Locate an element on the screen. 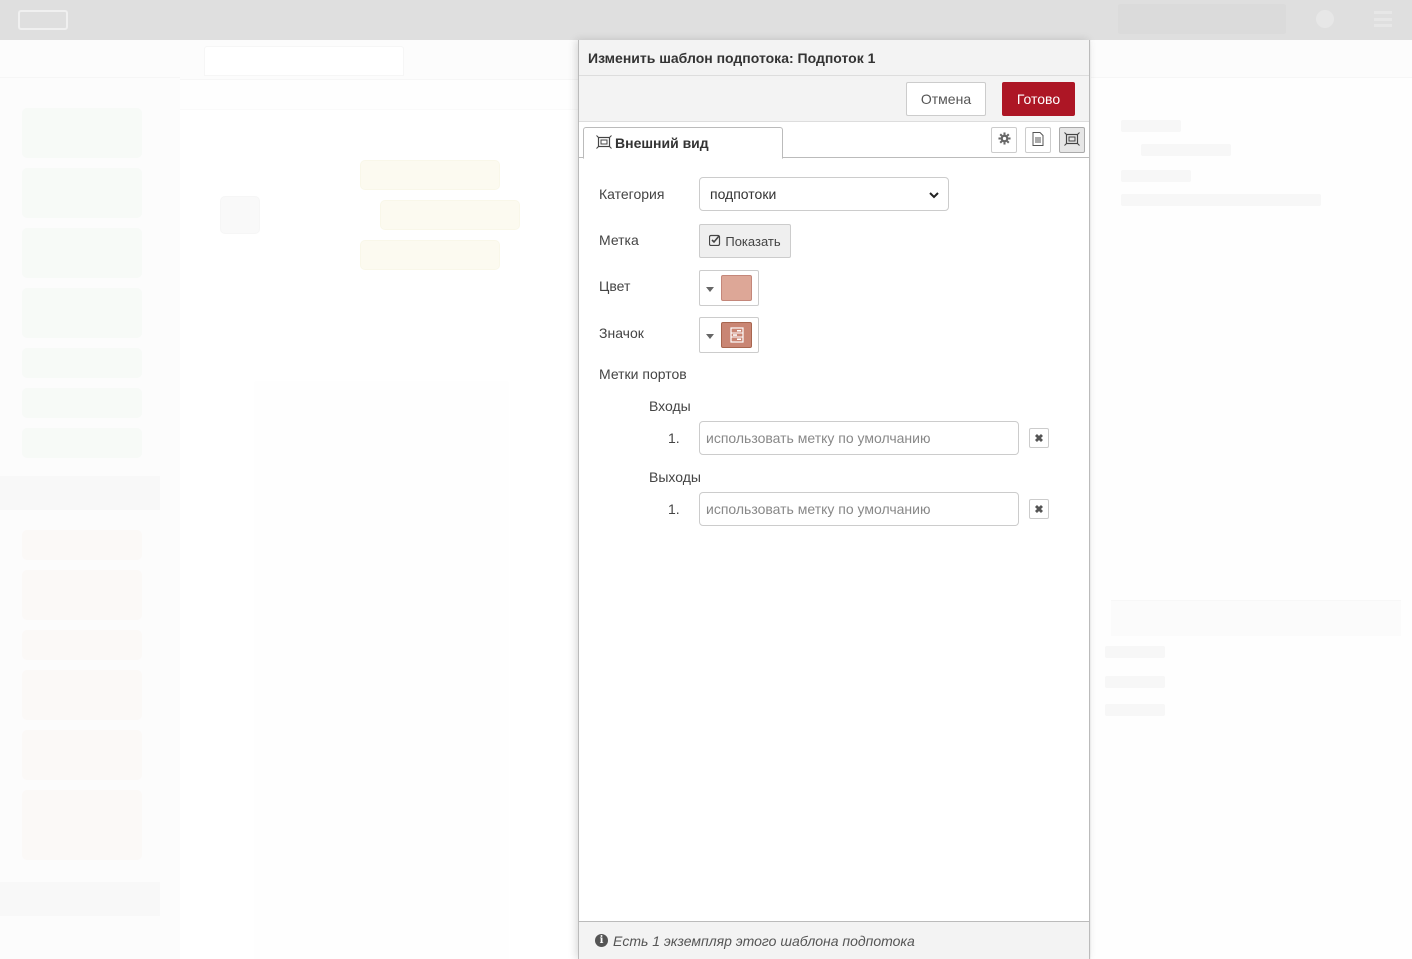 Image resolution: width=1412 pixels, height=959 pixels. tab-settings is located at coordinates (1004, 140).